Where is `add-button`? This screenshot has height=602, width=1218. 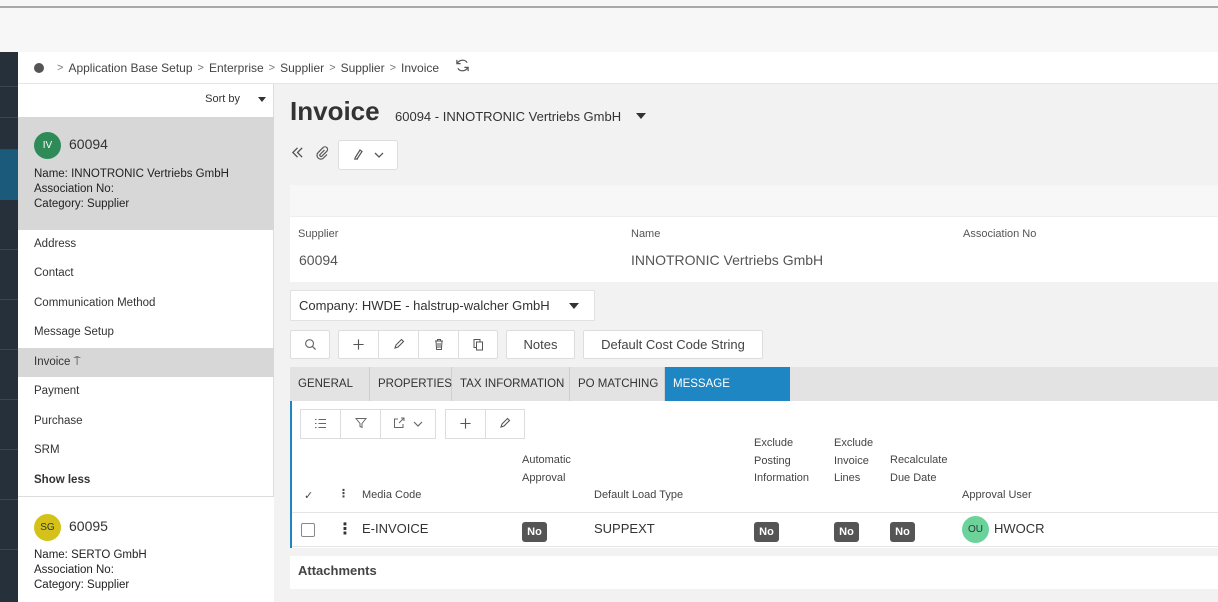
add-button is located at coordinates (358, 344).